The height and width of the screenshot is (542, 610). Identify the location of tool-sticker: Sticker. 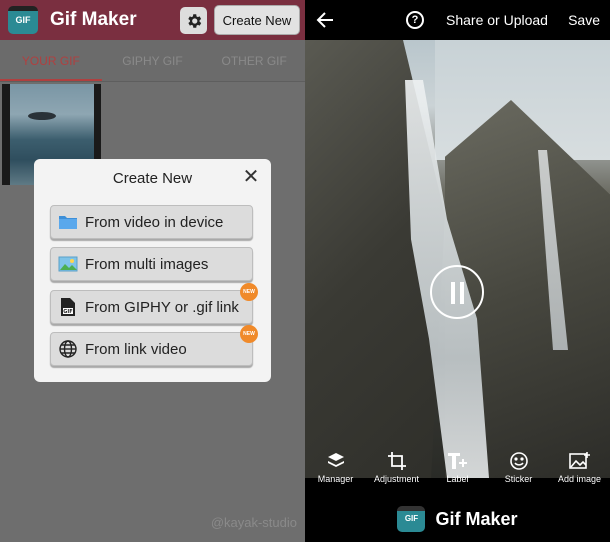
(518, 470).